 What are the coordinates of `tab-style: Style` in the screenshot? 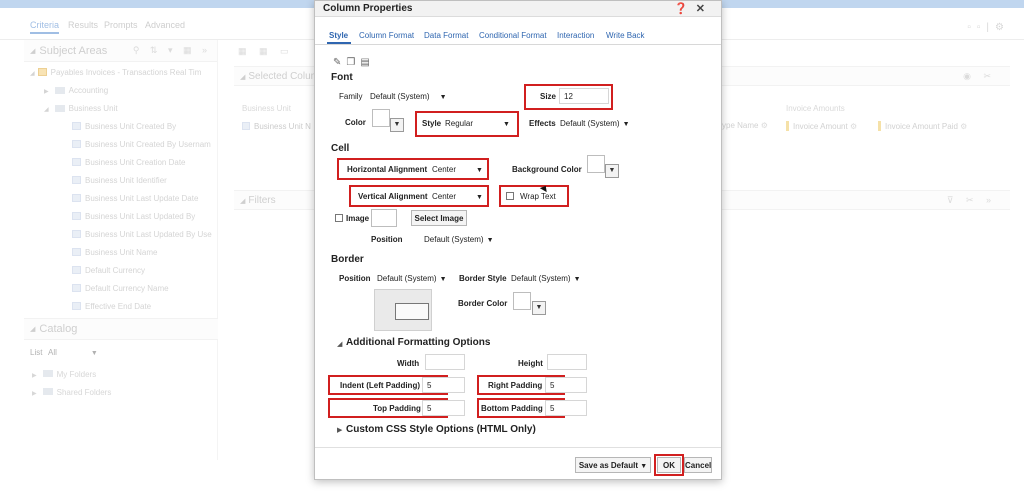 It's located at (338, 35).